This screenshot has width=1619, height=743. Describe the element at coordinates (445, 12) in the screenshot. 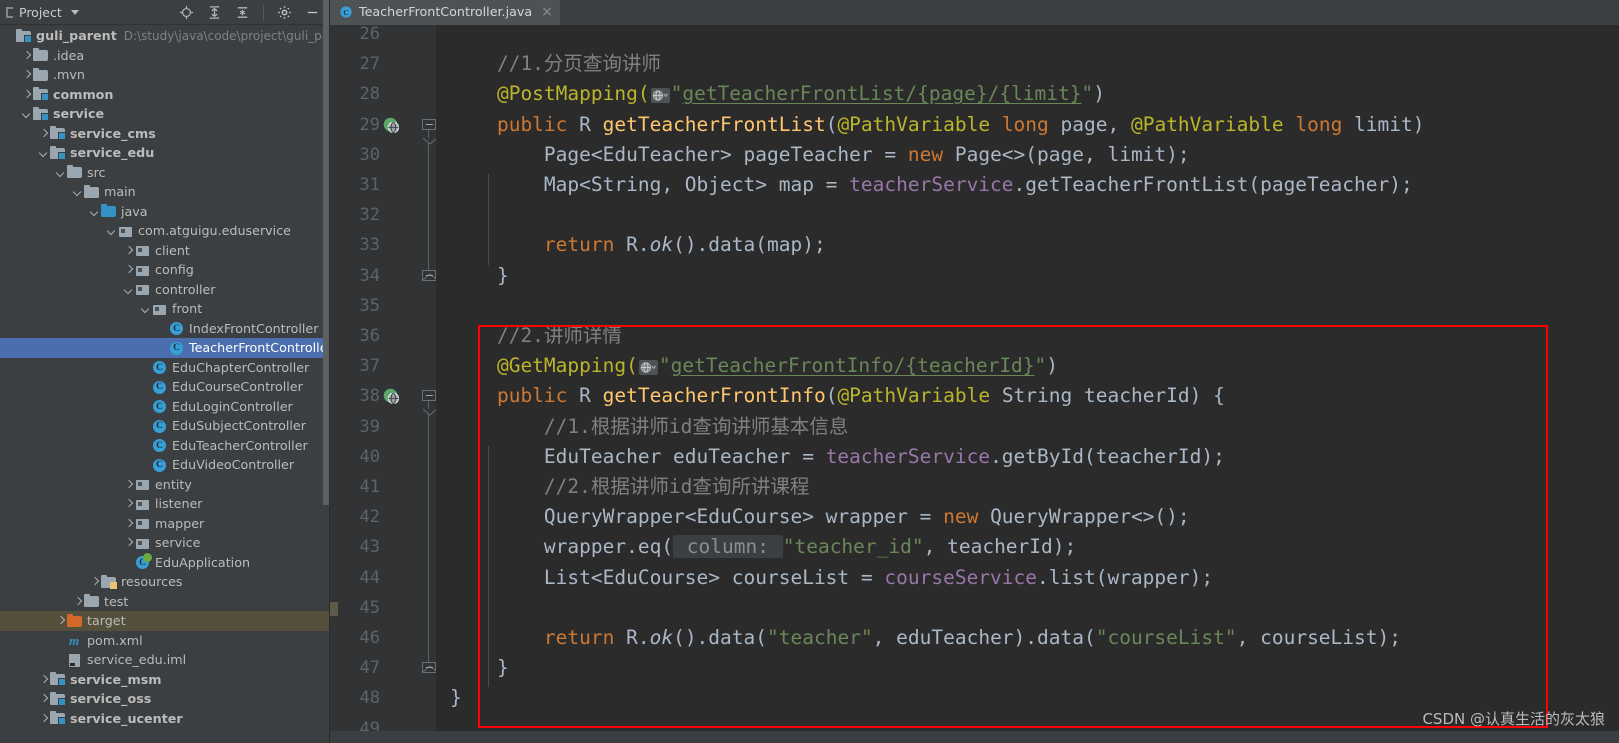

I see `editor-tab-teacherfrontcontroller: C TeacherFrontController.java ×` at that location.